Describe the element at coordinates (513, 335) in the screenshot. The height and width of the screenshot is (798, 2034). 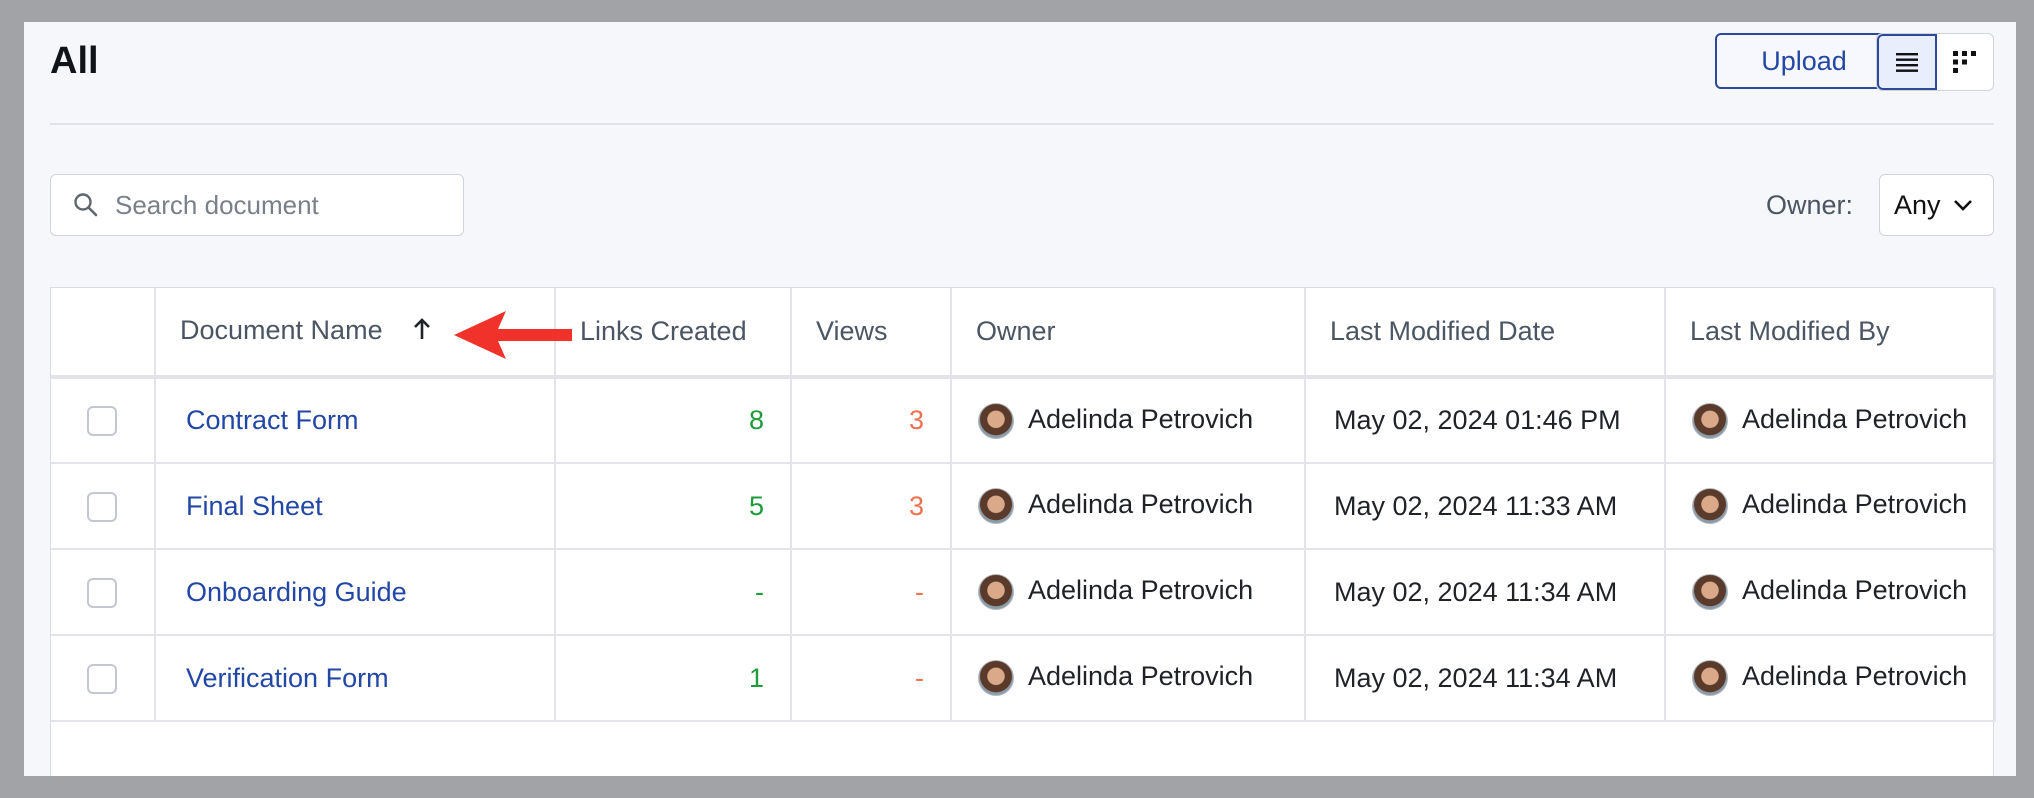
I see `annotation-arrow-icon` at that location.